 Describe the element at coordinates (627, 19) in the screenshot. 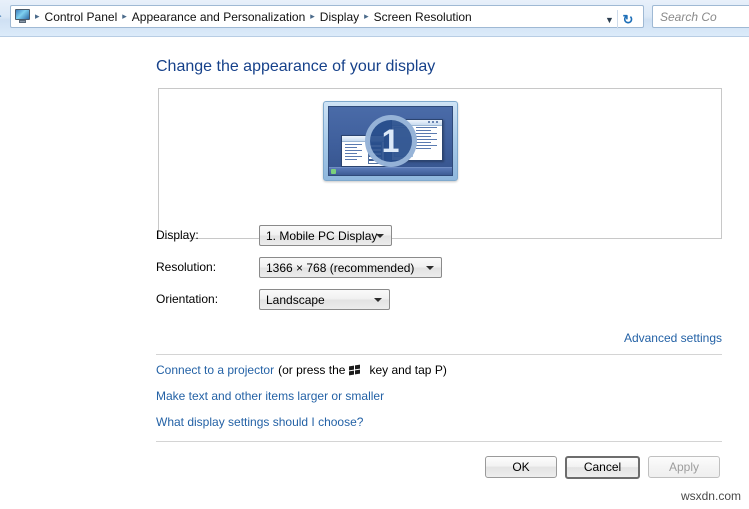

I see `refresh-icon: ↻` at that location.